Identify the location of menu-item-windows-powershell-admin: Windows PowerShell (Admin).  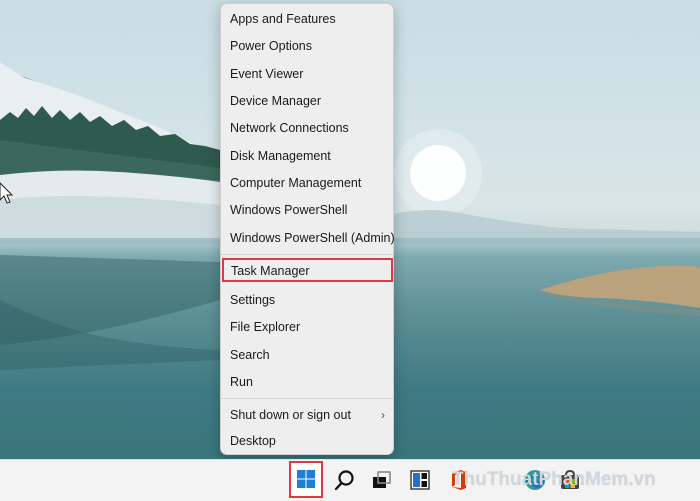
(310, 238).